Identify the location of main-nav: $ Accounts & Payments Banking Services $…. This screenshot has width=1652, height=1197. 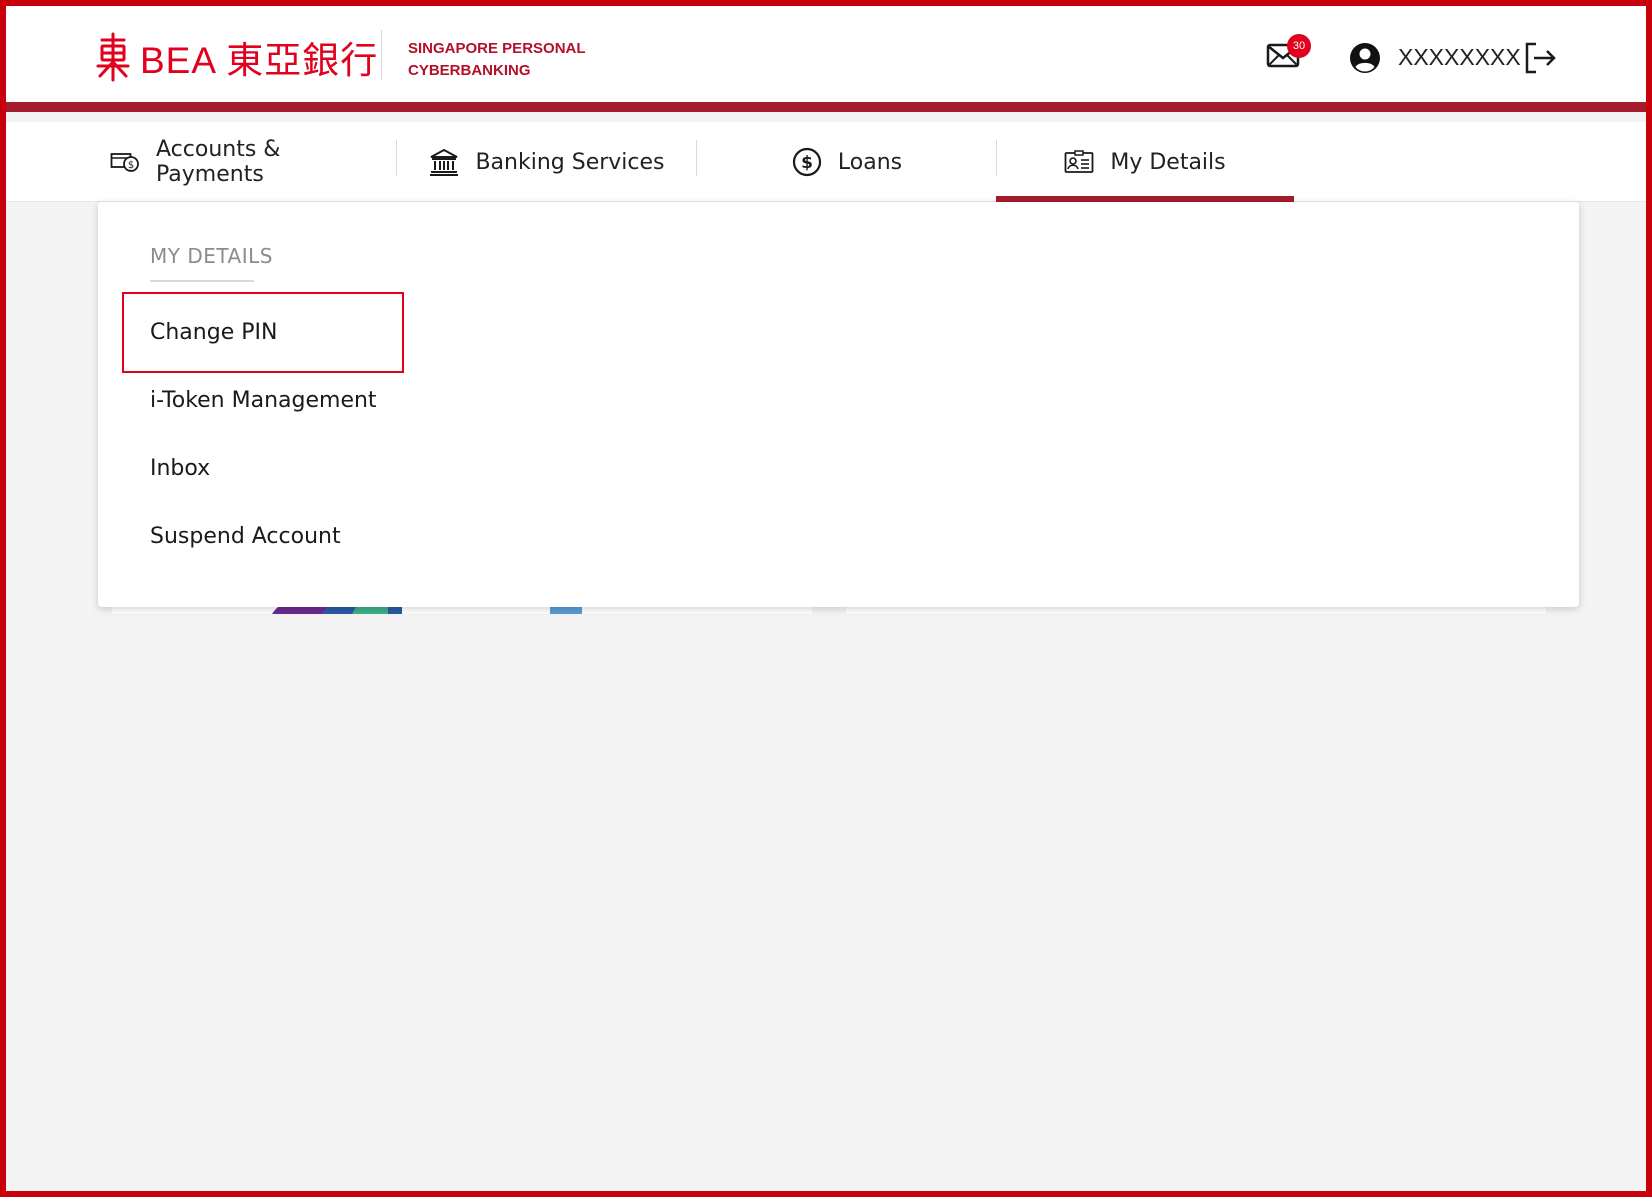
(826, 162).